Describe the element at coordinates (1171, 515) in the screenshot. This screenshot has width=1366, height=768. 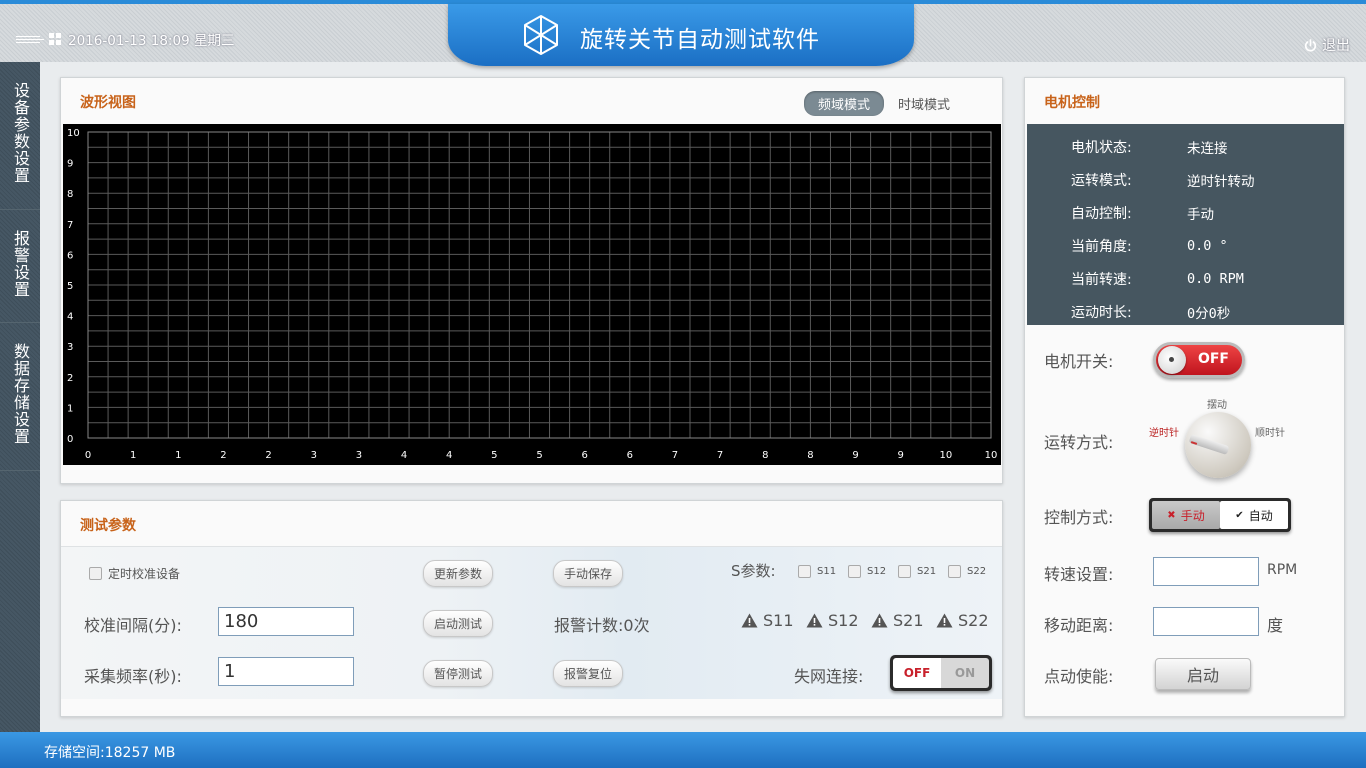
I see `x-icon: ✖` at that location.